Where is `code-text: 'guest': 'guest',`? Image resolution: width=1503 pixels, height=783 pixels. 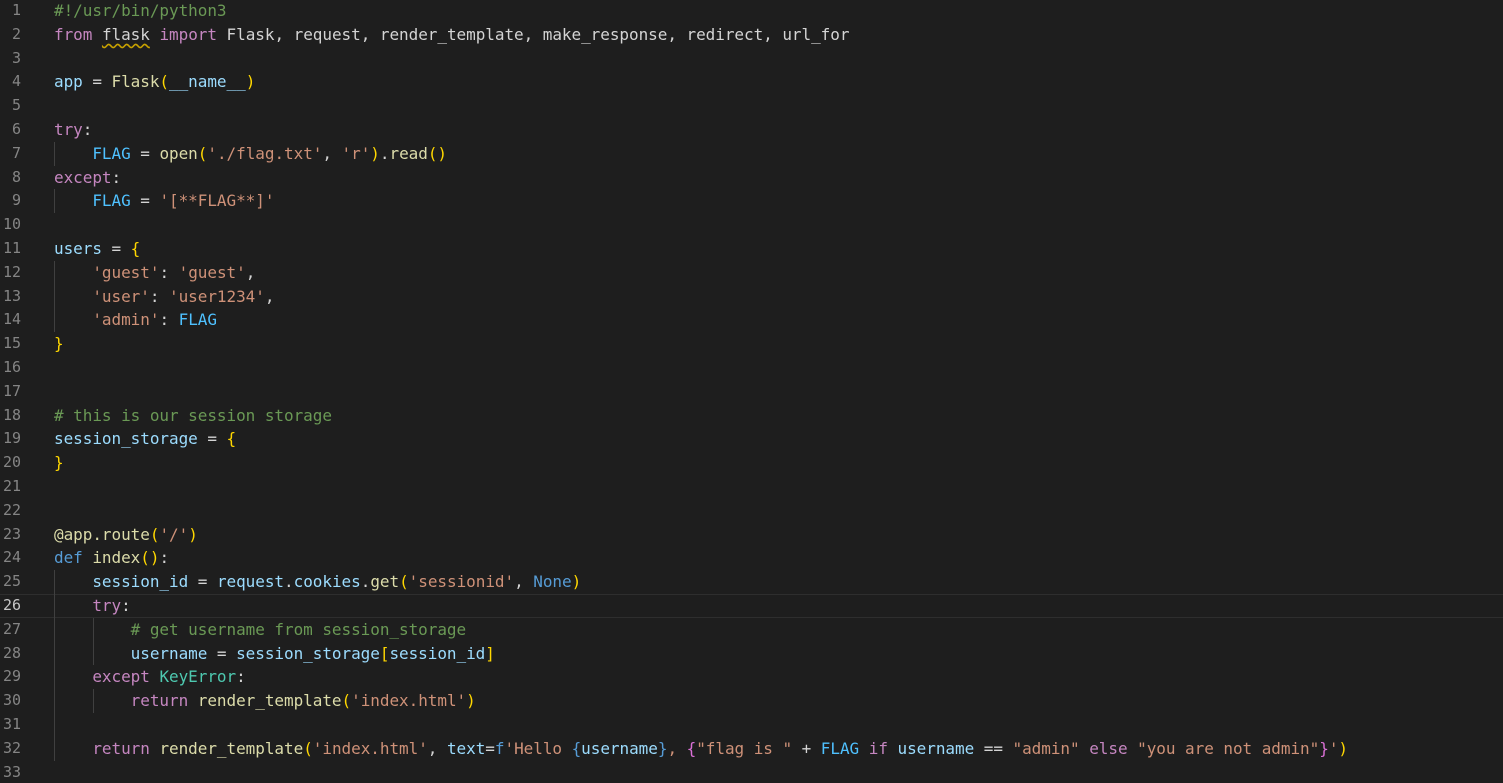 code-text: 'guest': 'guest', is located at coordinates (154, 273).